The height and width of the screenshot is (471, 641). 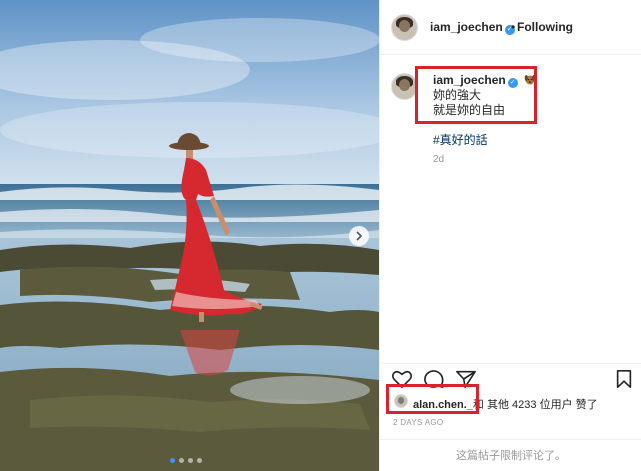 I want to click on chevron-right-icon, so click(x=359, y=236).